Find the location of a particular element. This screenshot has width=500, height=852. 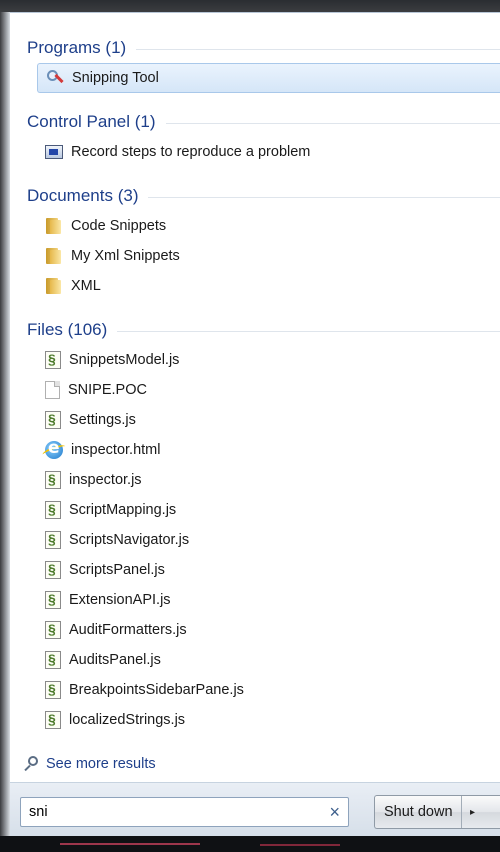

result-file: ScriptsPanel.js is located at coordinates (255, 570).